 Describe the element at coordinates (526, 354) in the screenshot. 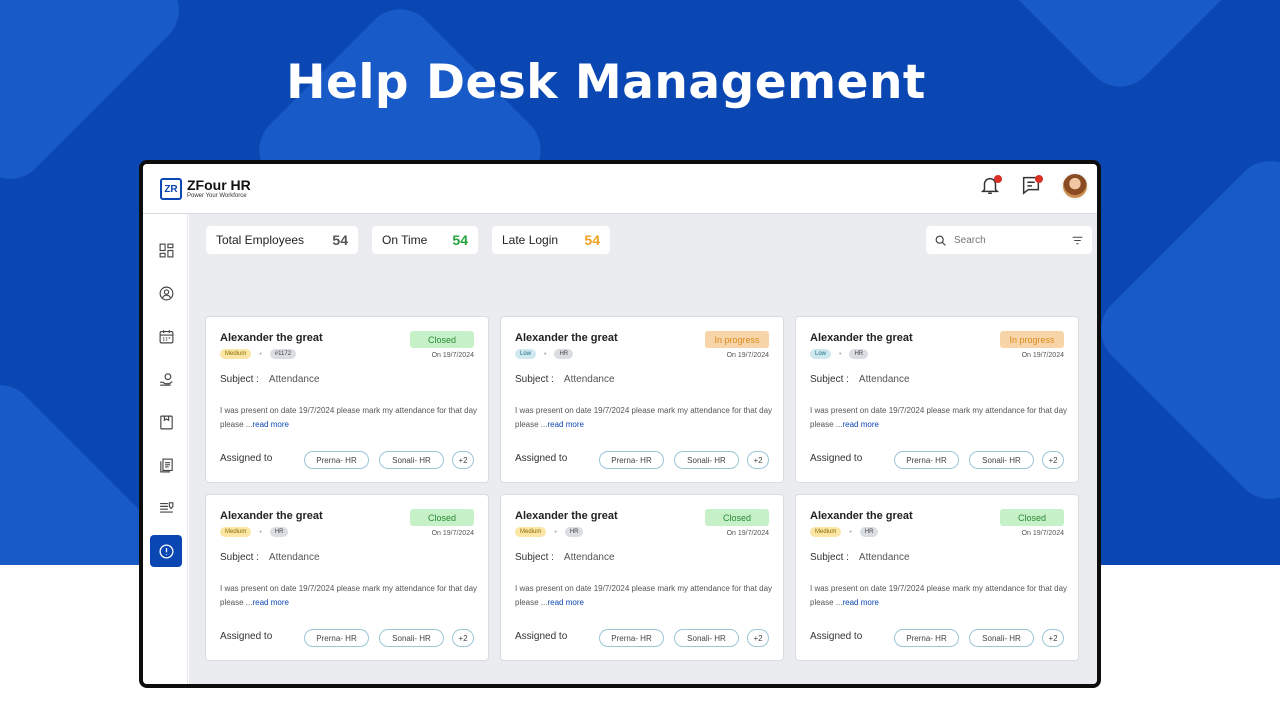

I see `priority-badge: Low` at that location.